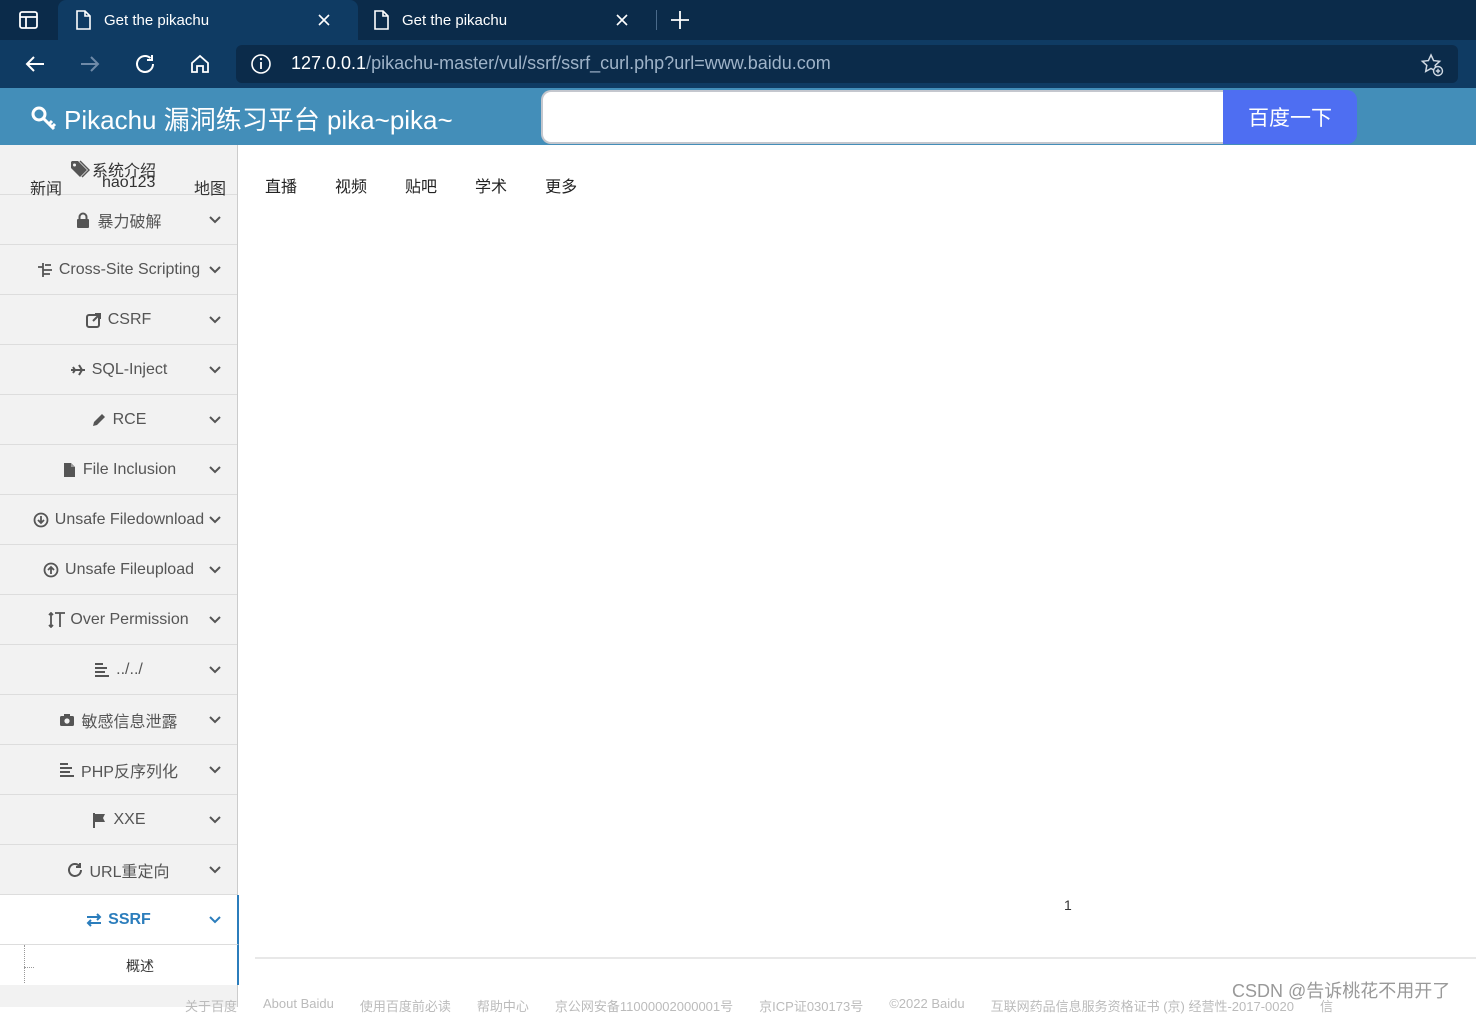 The width and height of the screenshot is (1476, 1015). Describe the element at coordinates (129, 772) in the screenshot. I see `sidebar-item-label: PHP反序列化` at that location.